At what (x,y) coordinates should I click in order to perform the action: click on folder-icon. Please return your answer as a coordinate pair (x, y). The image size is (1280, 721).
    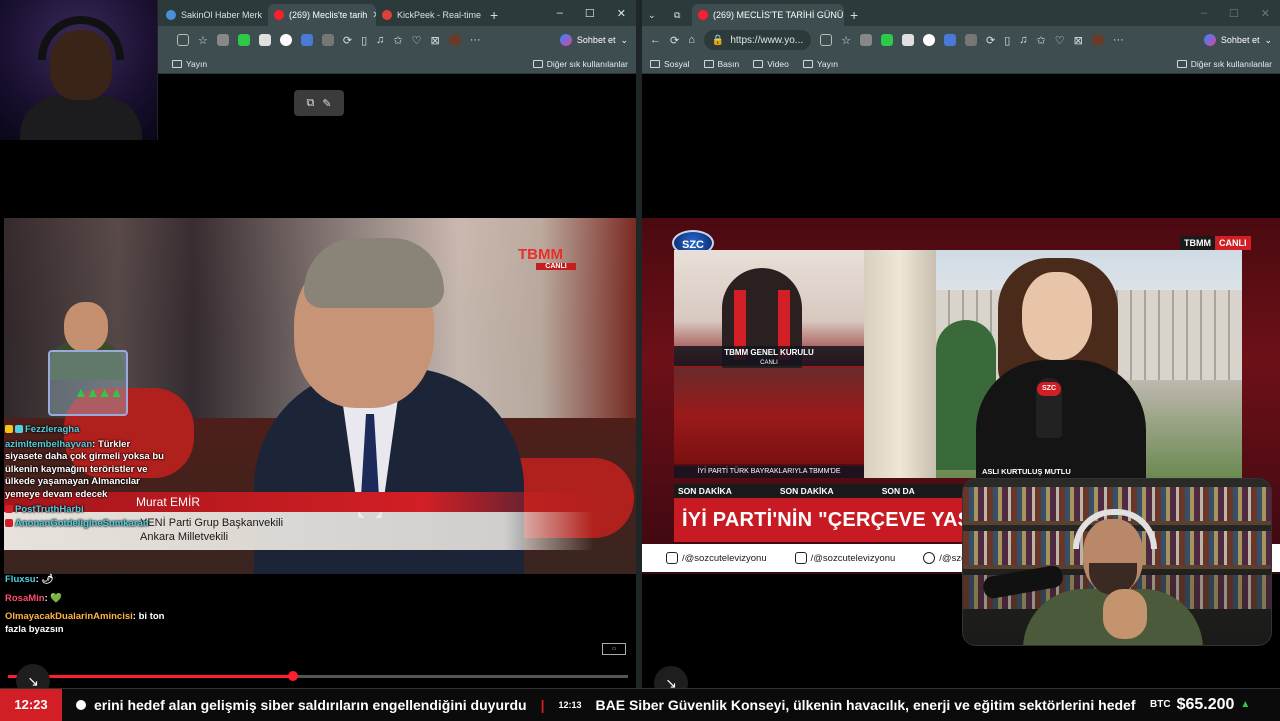
    Looking at the image, I should click on (1181, 63).